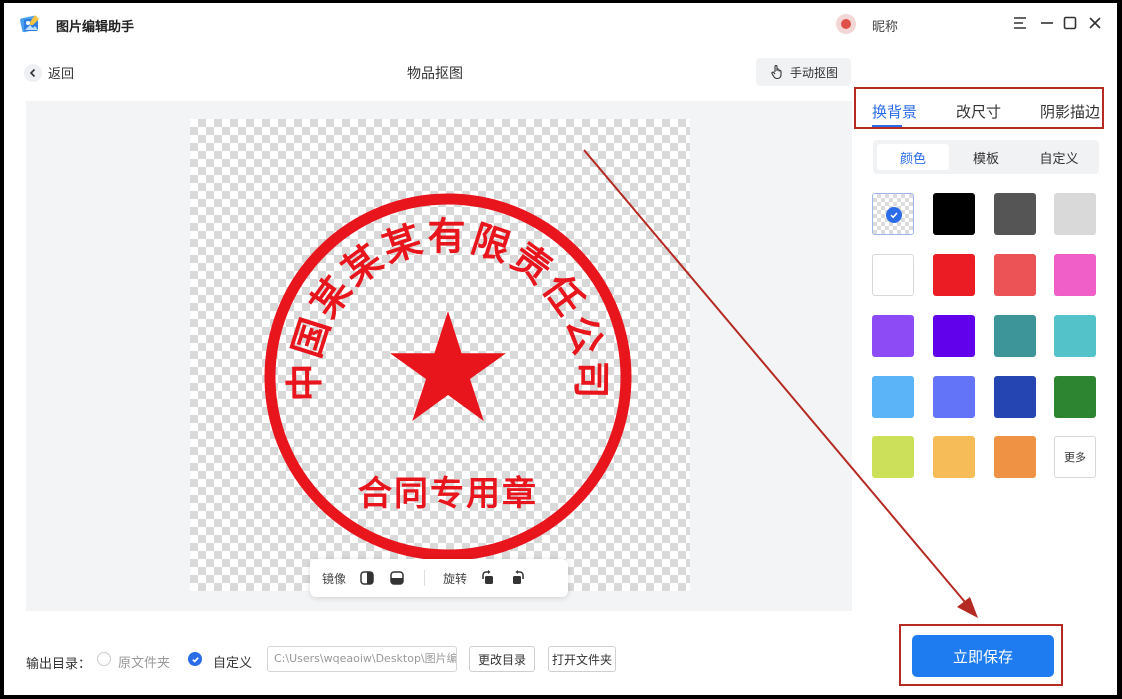  I want to click on swatch-lime, so click(893, 457).